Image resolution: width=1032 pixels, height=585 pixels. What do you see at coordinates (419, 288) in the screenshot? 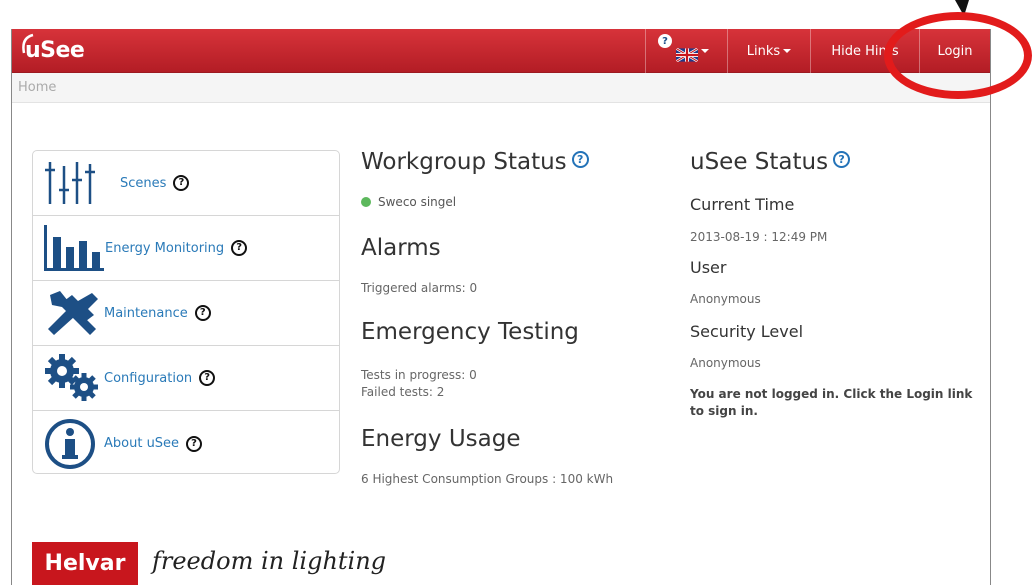
I see `triggered-alarms: Triggered alarms: 0` at bounding box center [419, 288].